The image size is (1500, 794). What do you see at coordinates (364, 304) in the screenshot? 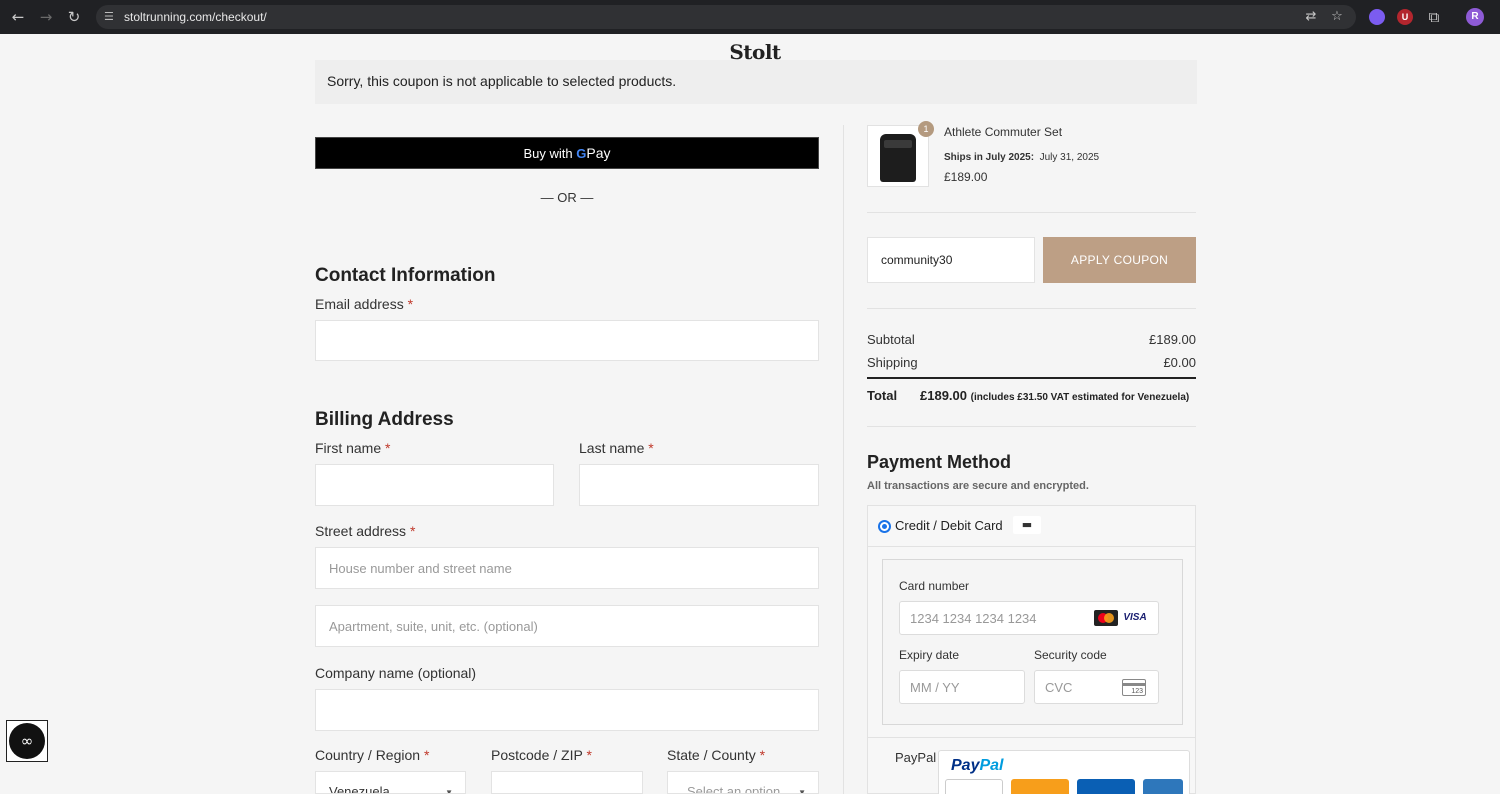
I see `email-label: Email address *` at bounding box center [364, 304].